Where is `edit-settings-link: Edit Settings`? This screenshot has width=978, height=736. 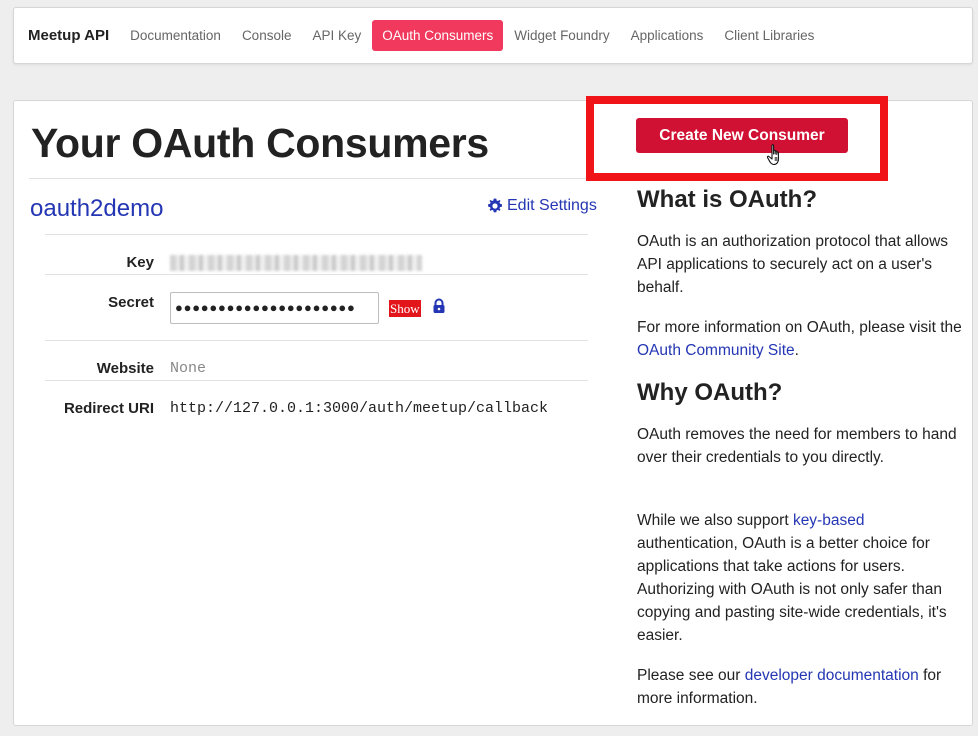 edit-settings-link: Edit Settings is located at coordinates (542, 206).